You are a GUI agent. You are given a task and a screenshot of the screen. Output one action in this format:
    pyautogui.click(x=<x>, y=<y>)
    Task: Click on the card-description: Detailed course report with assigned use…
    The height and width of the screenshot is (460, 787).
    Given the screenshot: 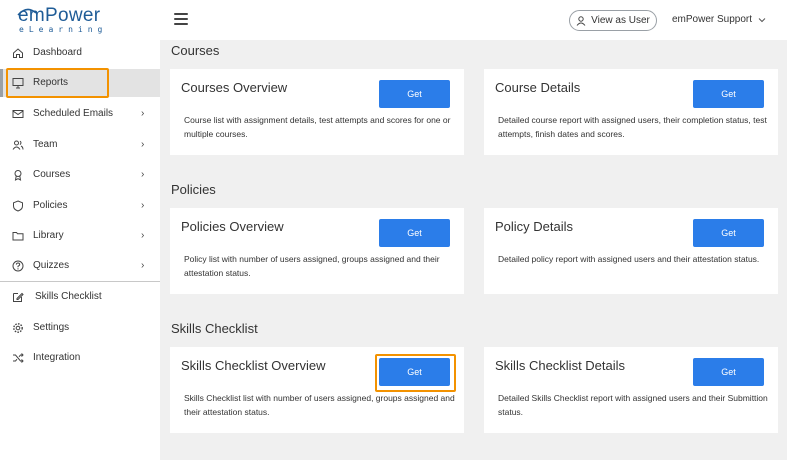 What is the action you would take?
    pyautogui.click(x=632, y=127)
    